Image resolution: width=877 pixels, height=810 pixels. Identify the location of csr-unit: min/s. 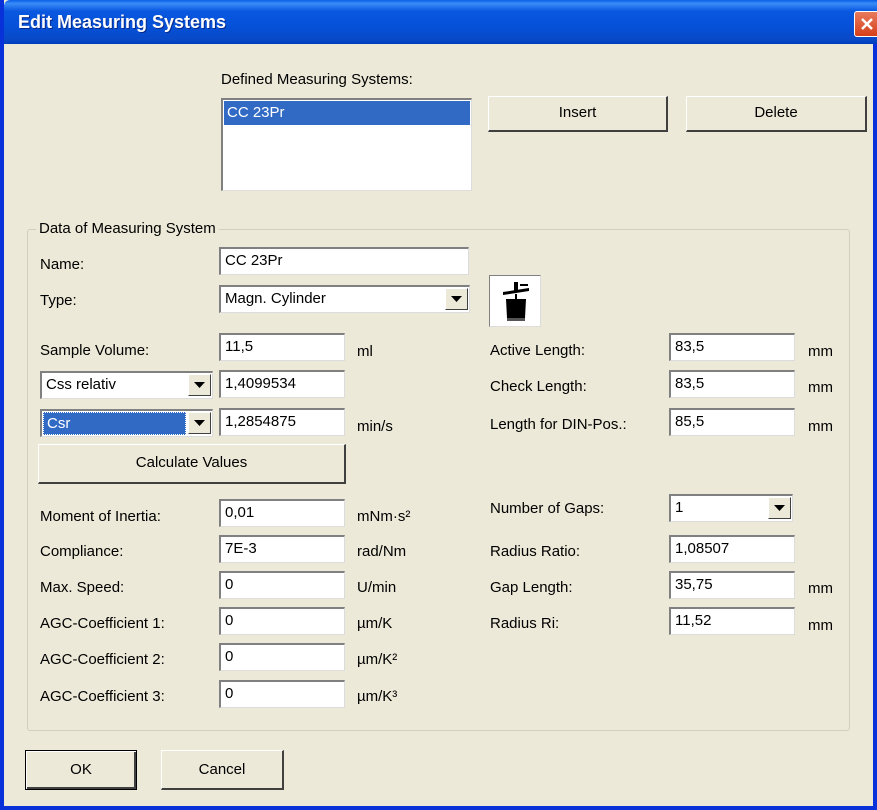
(375, 426).